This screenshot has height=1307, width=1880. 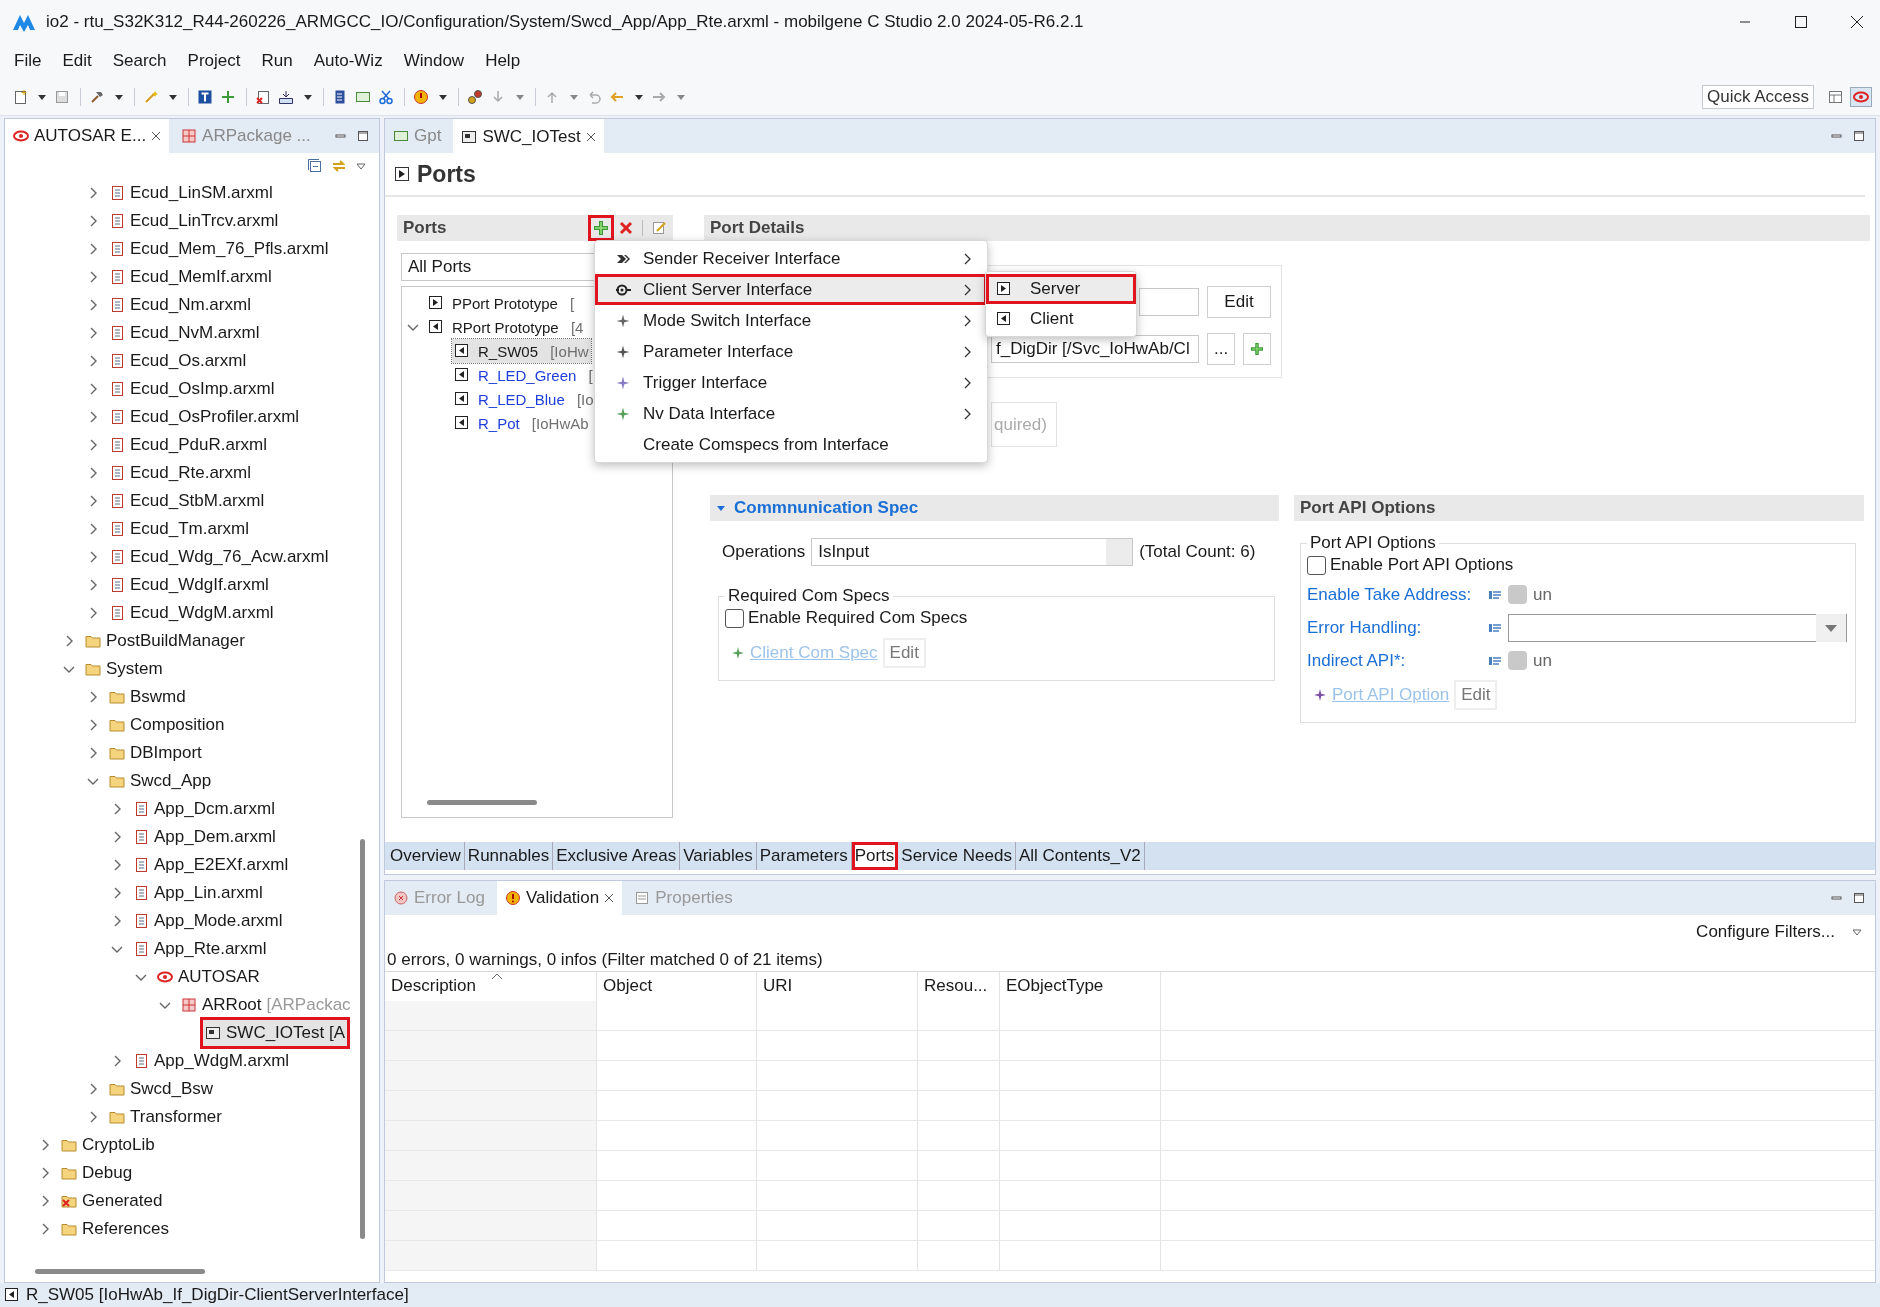 I want to click on column-header: URI, so click(x=837, y=986).